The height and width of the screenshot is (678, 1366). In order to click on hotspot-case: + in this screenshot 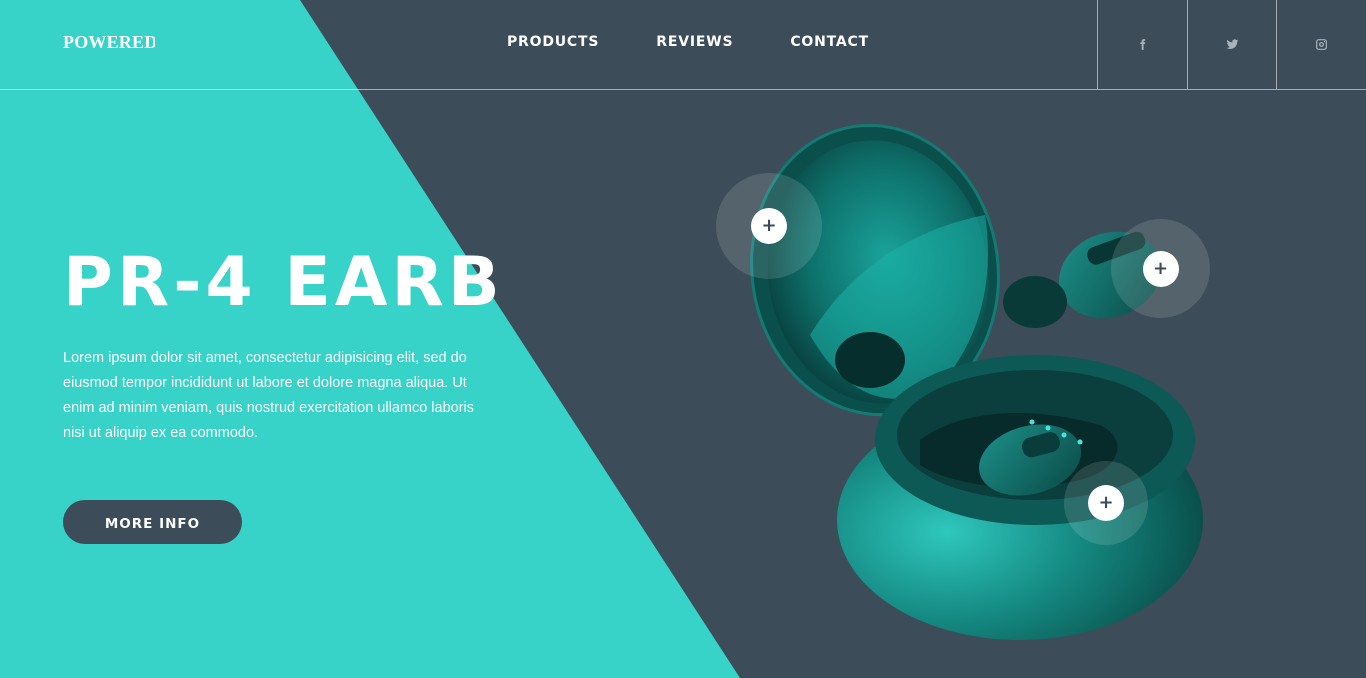, I will do `click(1106, 503)`.